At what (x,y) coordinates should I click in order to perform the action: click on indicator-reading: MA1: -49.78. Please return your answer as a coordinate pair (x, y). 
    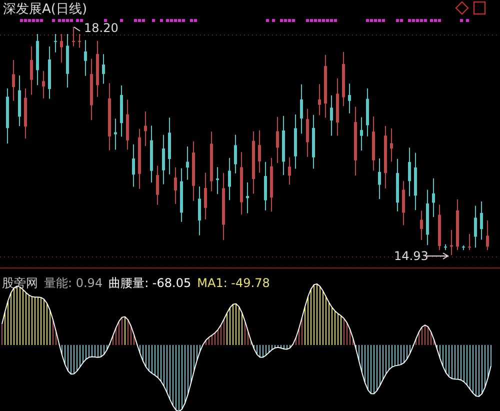
    Looking at the image, I should click on (233, 283).